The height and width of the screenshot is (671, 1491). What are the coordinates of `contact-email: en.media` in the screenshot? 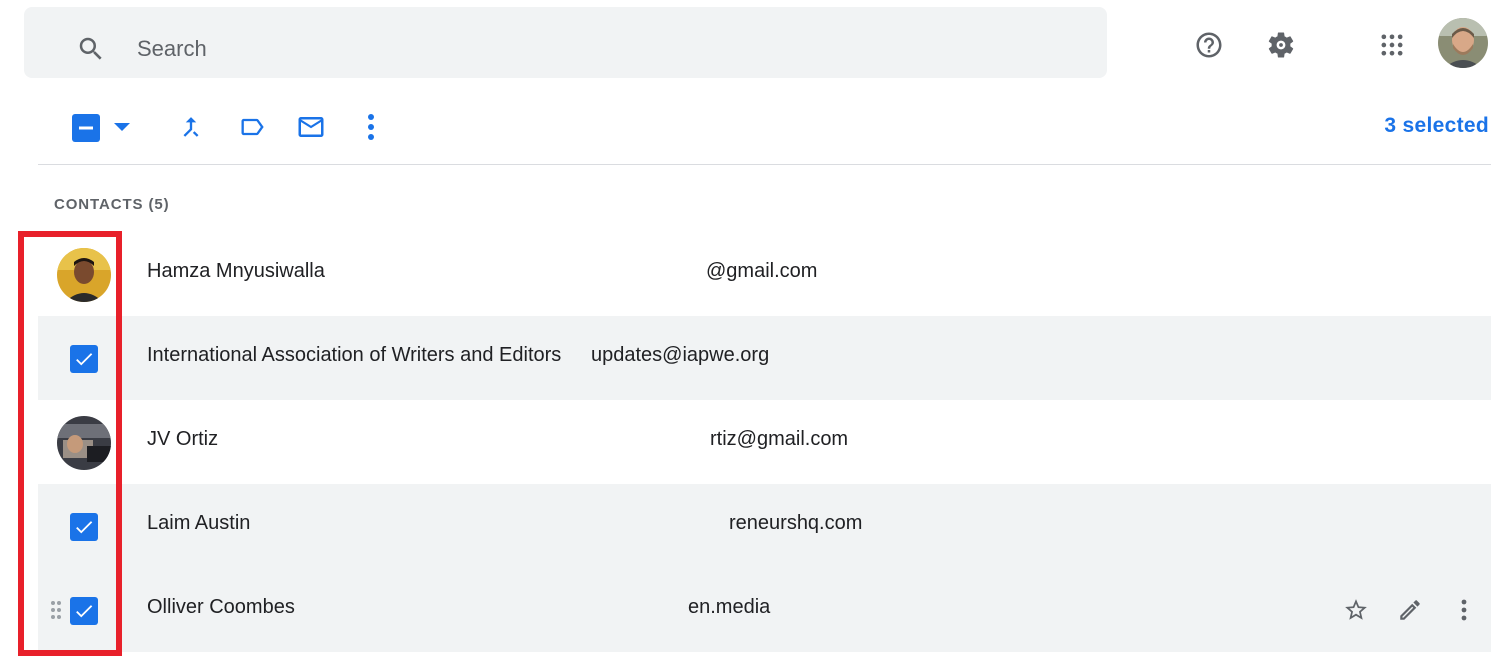 It's located at (729, 607).